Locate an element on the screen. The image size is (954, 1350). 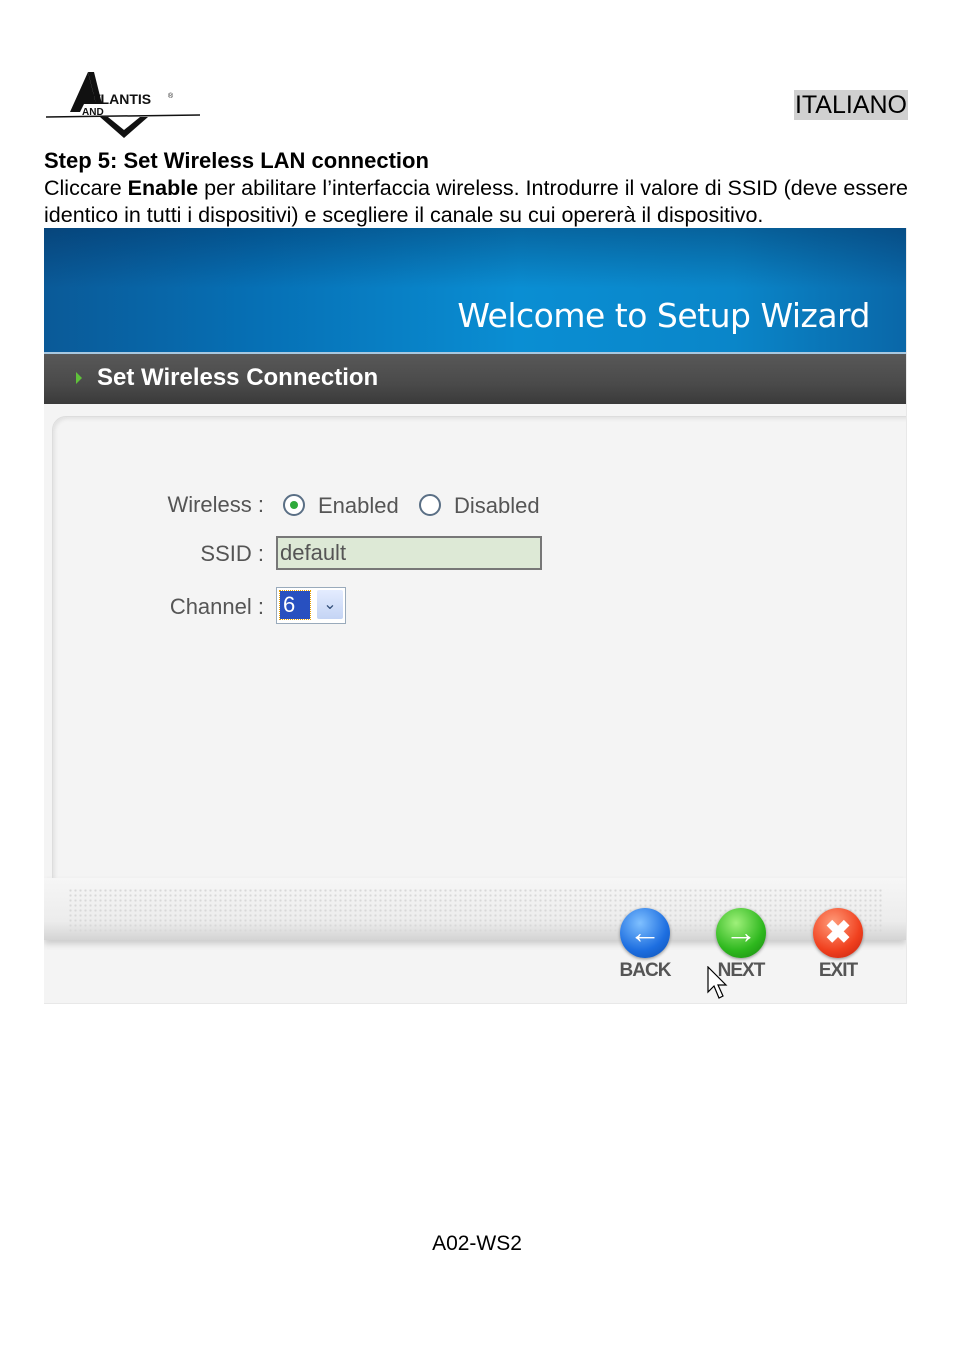
exit-label: EXIT is located at coordinates (838, 970).